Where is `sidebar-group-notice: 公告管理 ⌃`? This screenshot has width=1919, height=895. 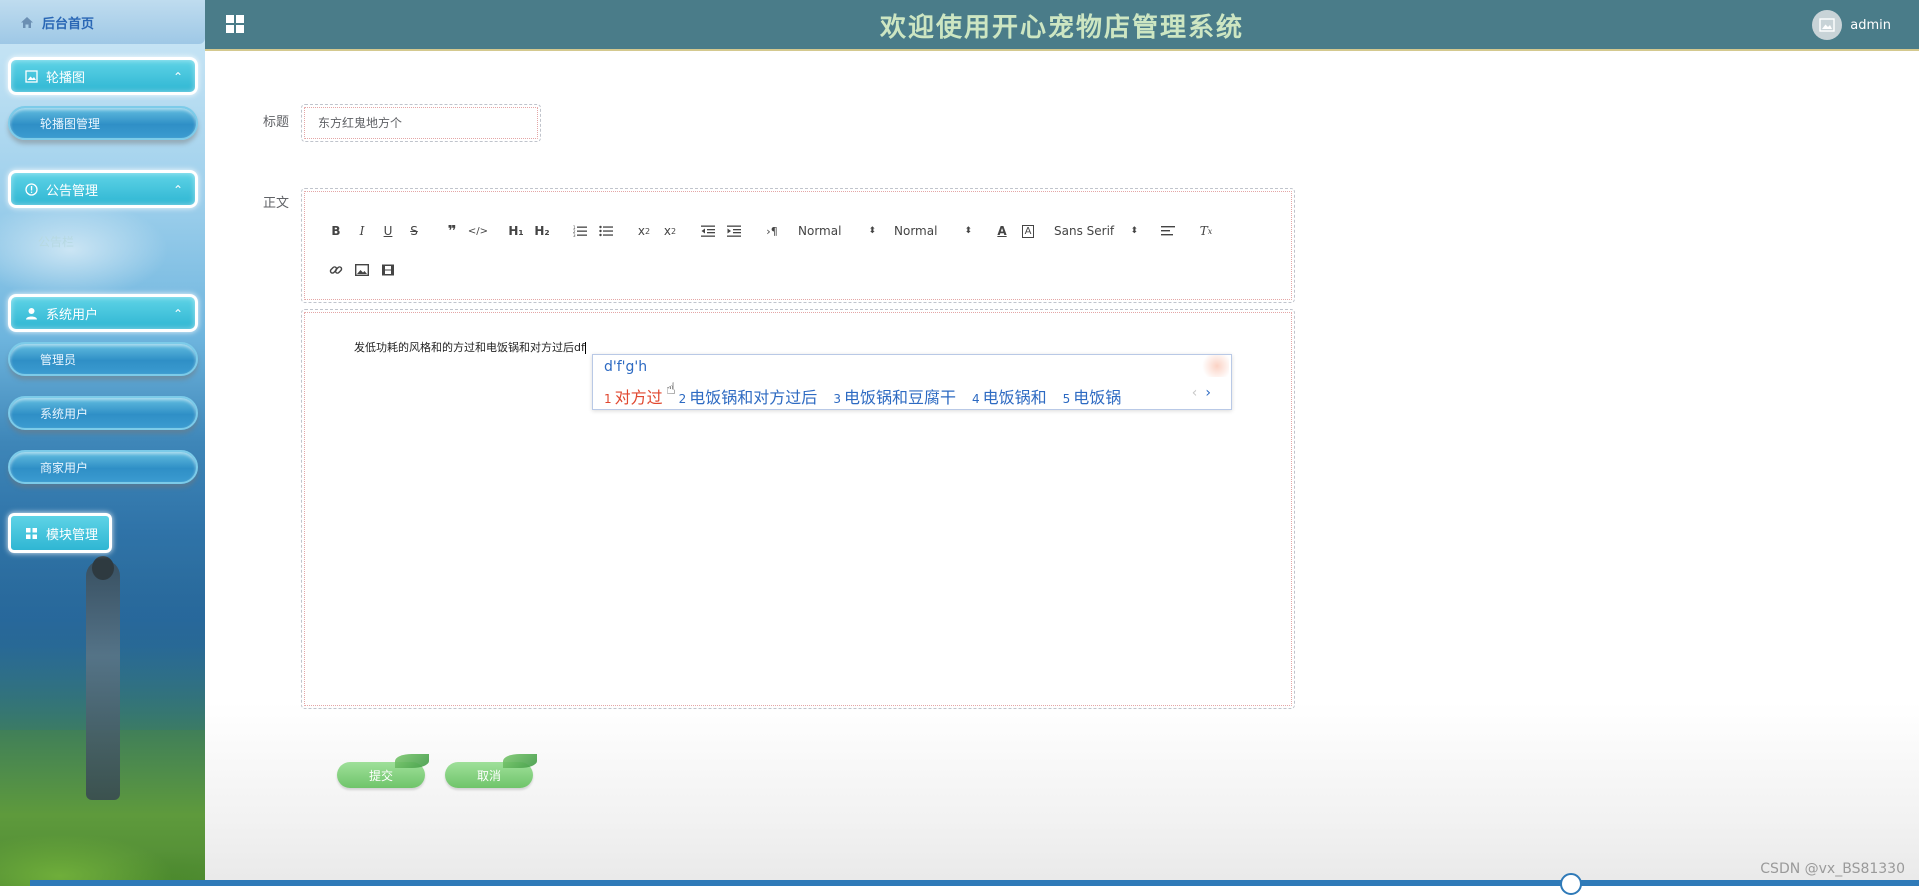
sidebar-group-notice: 公告管理 ⌃ is located at coordinates (103, 189).